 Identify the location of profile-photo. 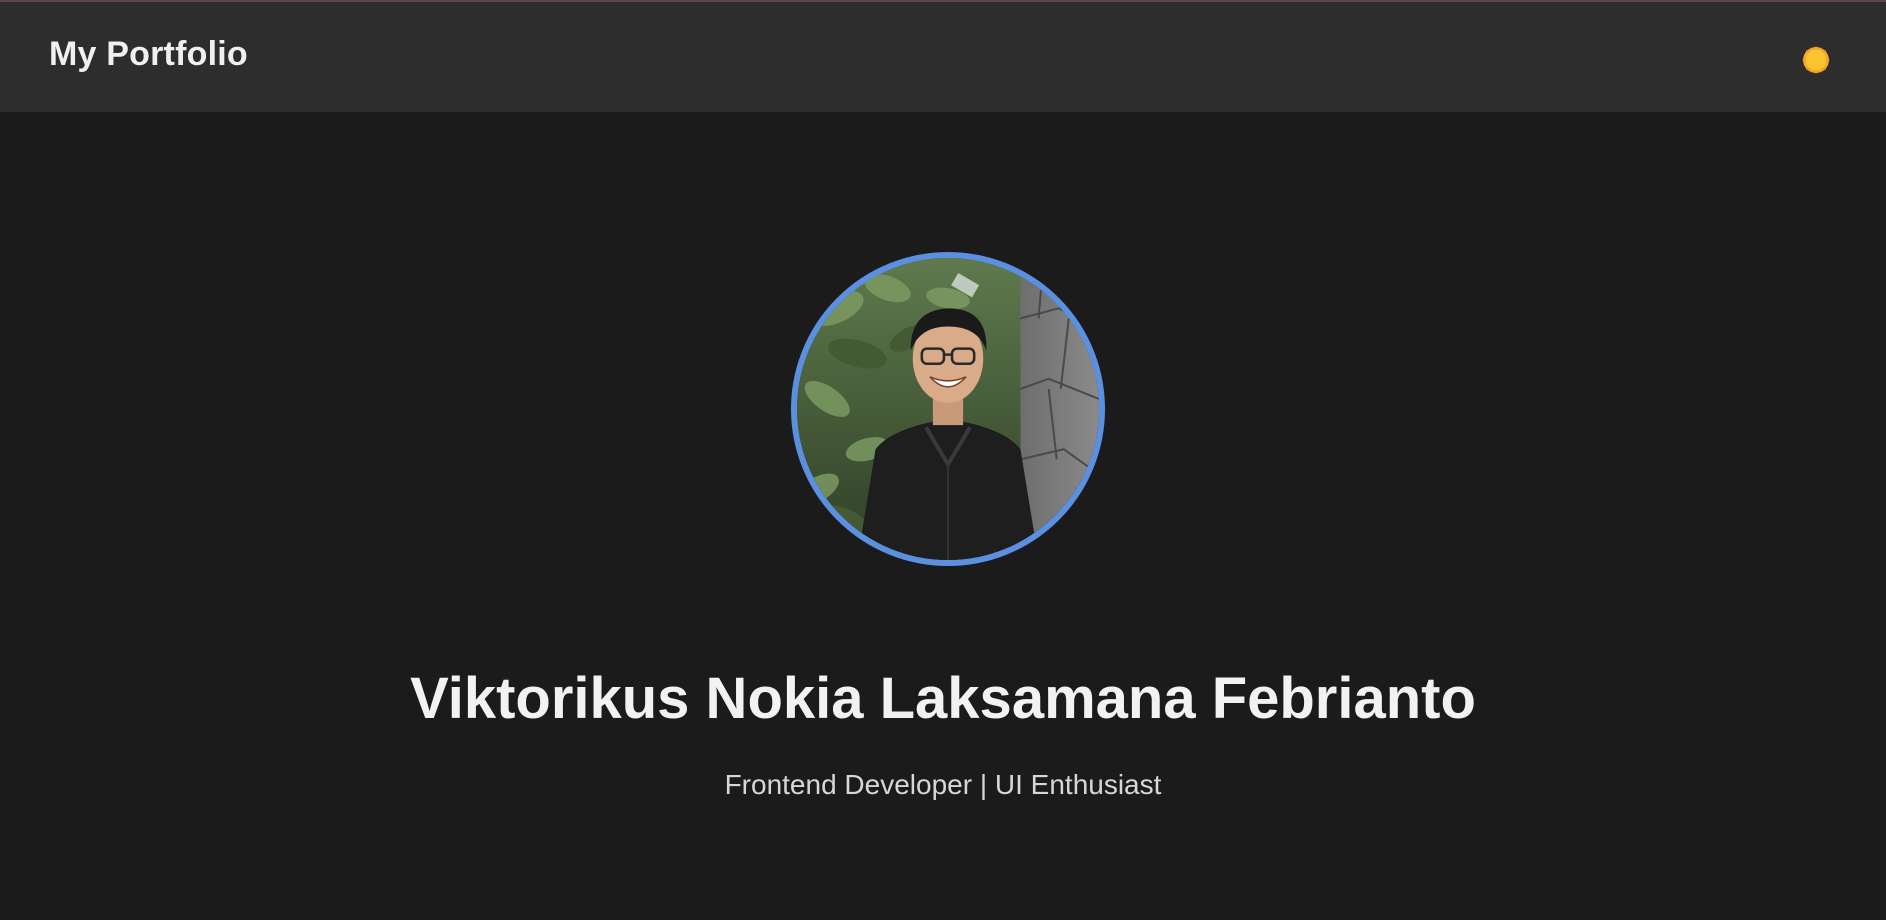
(948, 409).